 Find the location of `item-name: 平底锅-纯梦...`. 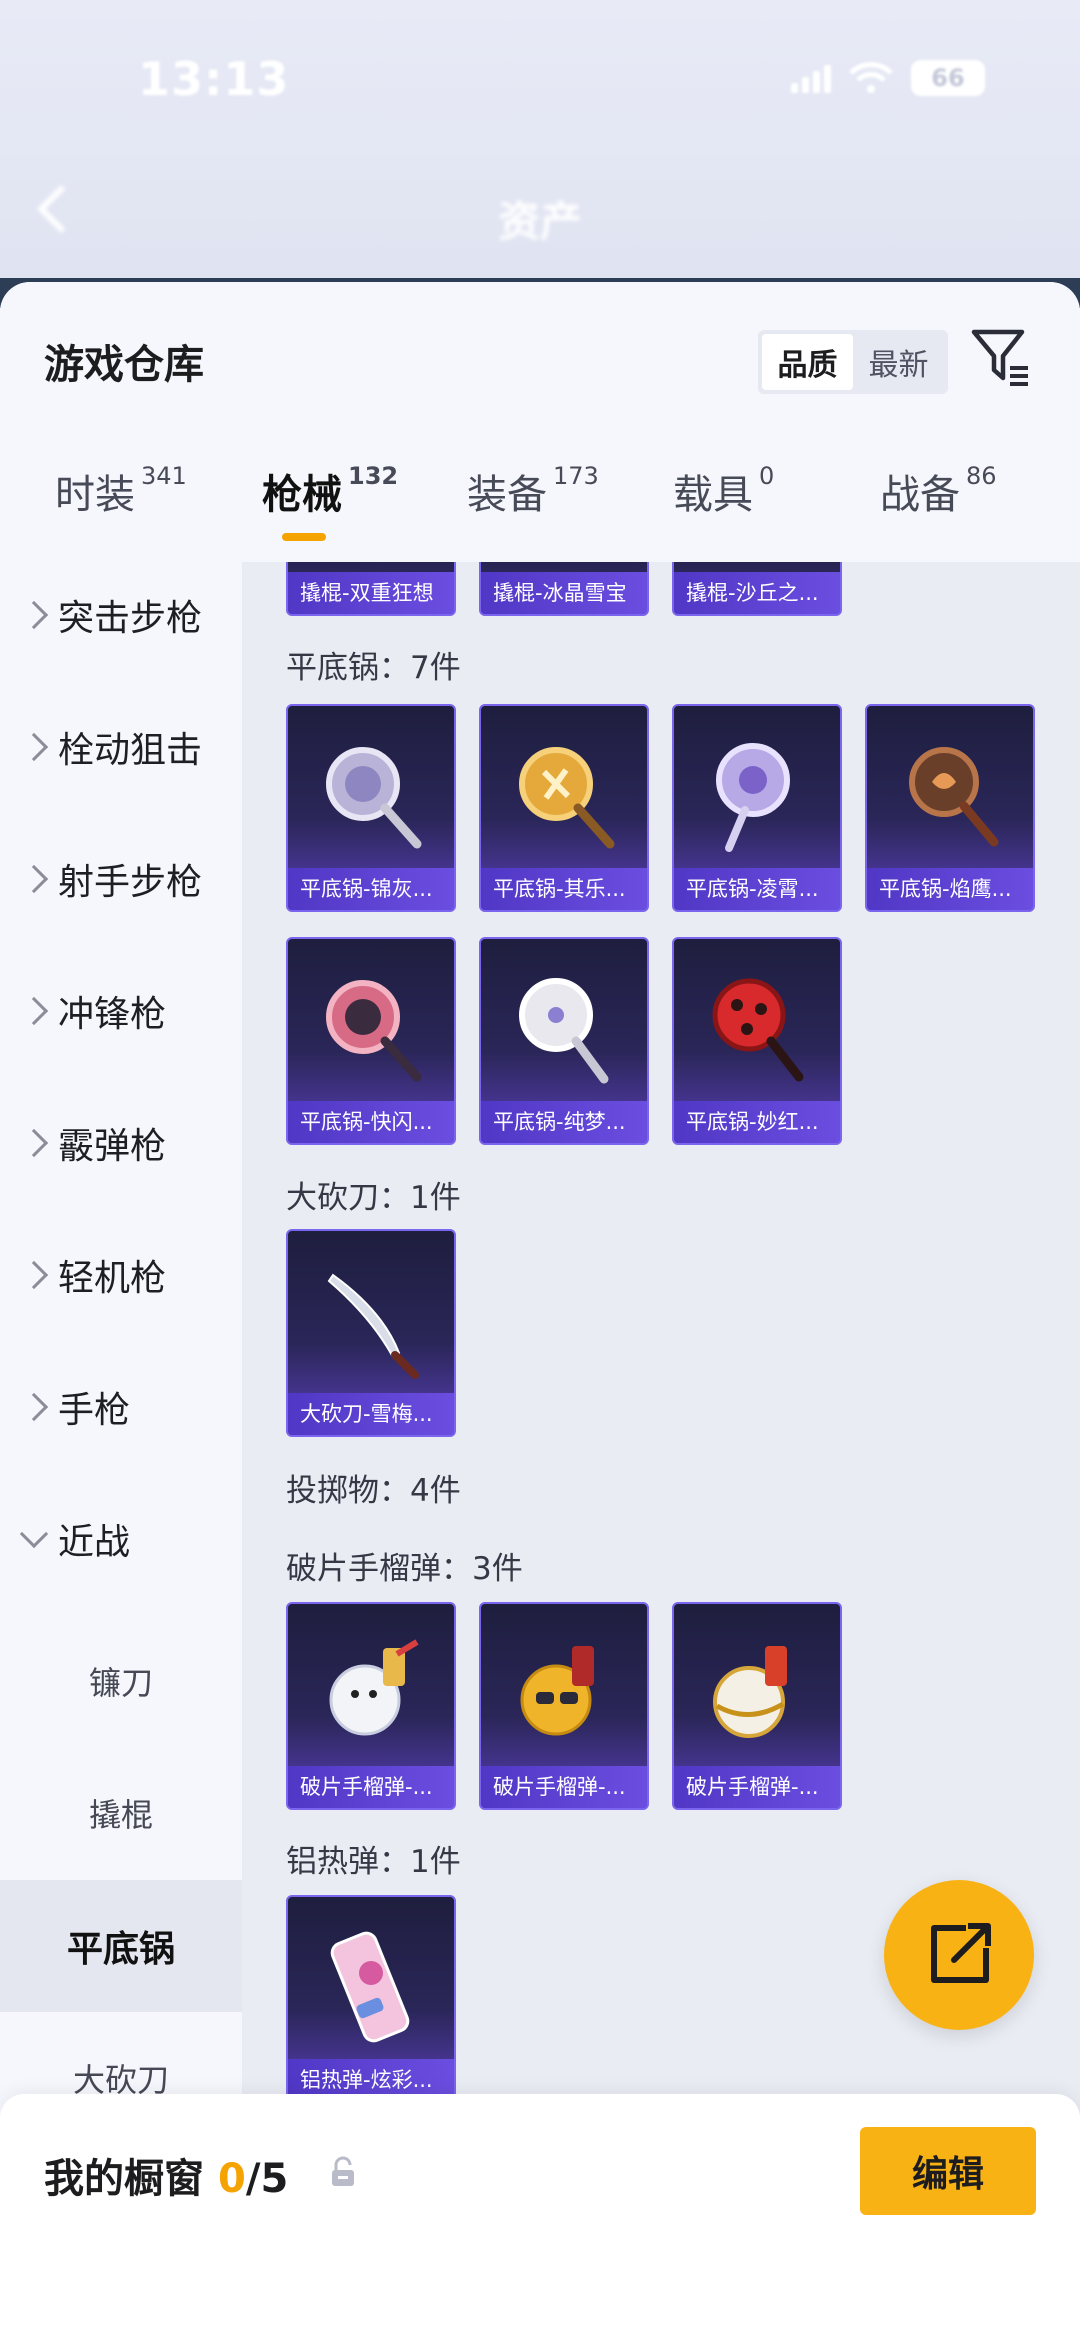

item-name: 平底锅-纯梦... is located at coordinates (564, 1122).